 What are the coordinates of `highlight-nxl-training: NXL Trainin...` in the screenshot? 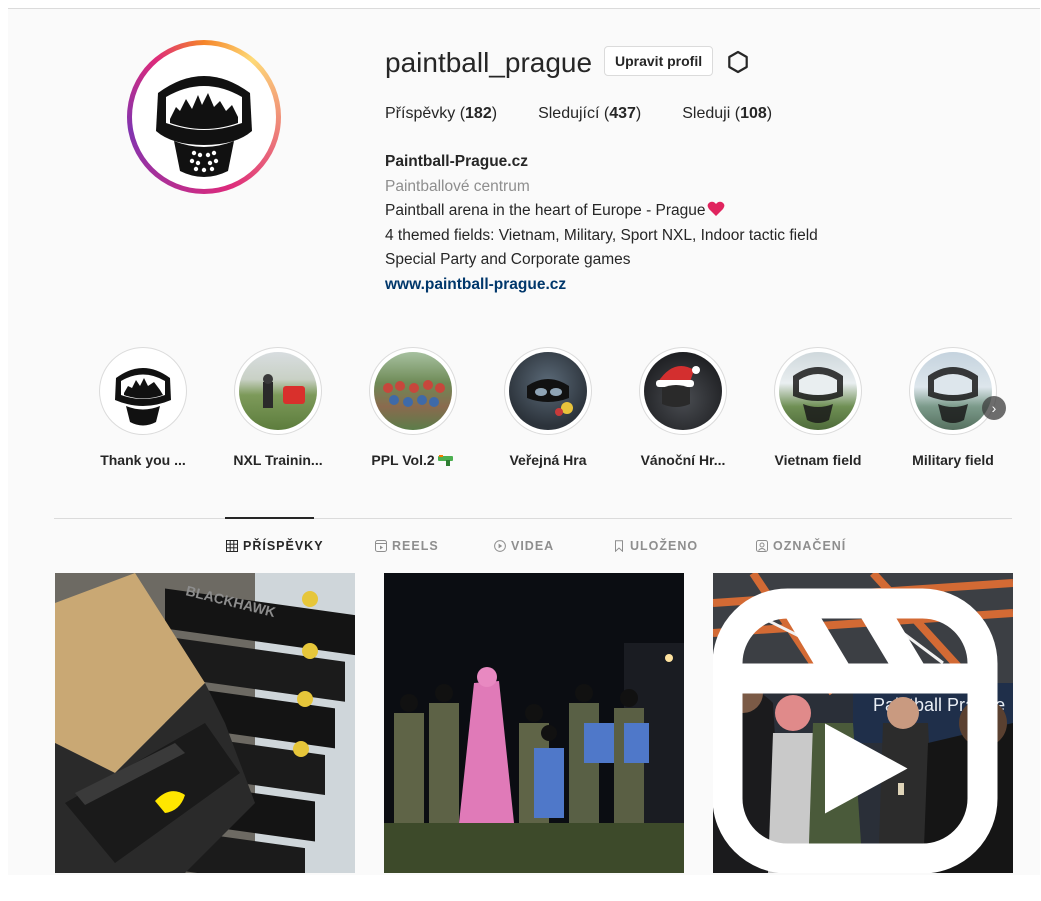 It's located at (278, 407).